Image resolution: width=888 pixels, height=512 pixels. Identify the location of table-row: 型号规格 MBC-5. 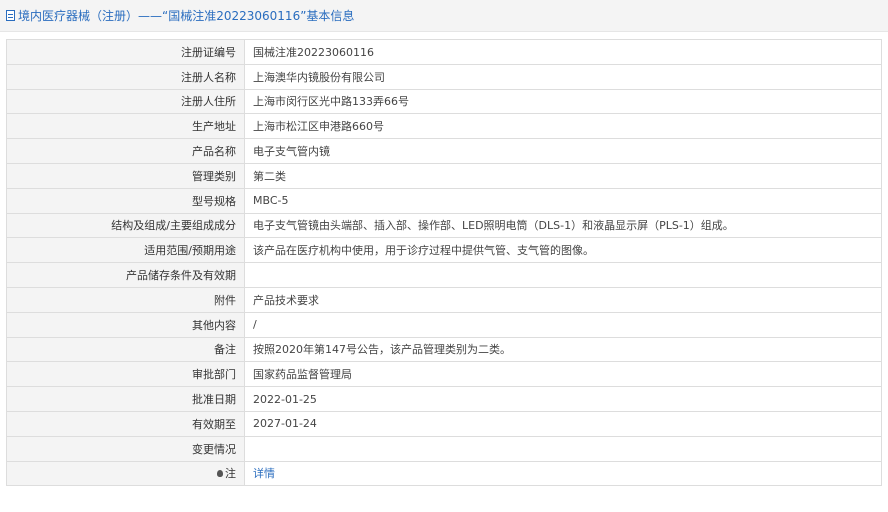
(444, 200).